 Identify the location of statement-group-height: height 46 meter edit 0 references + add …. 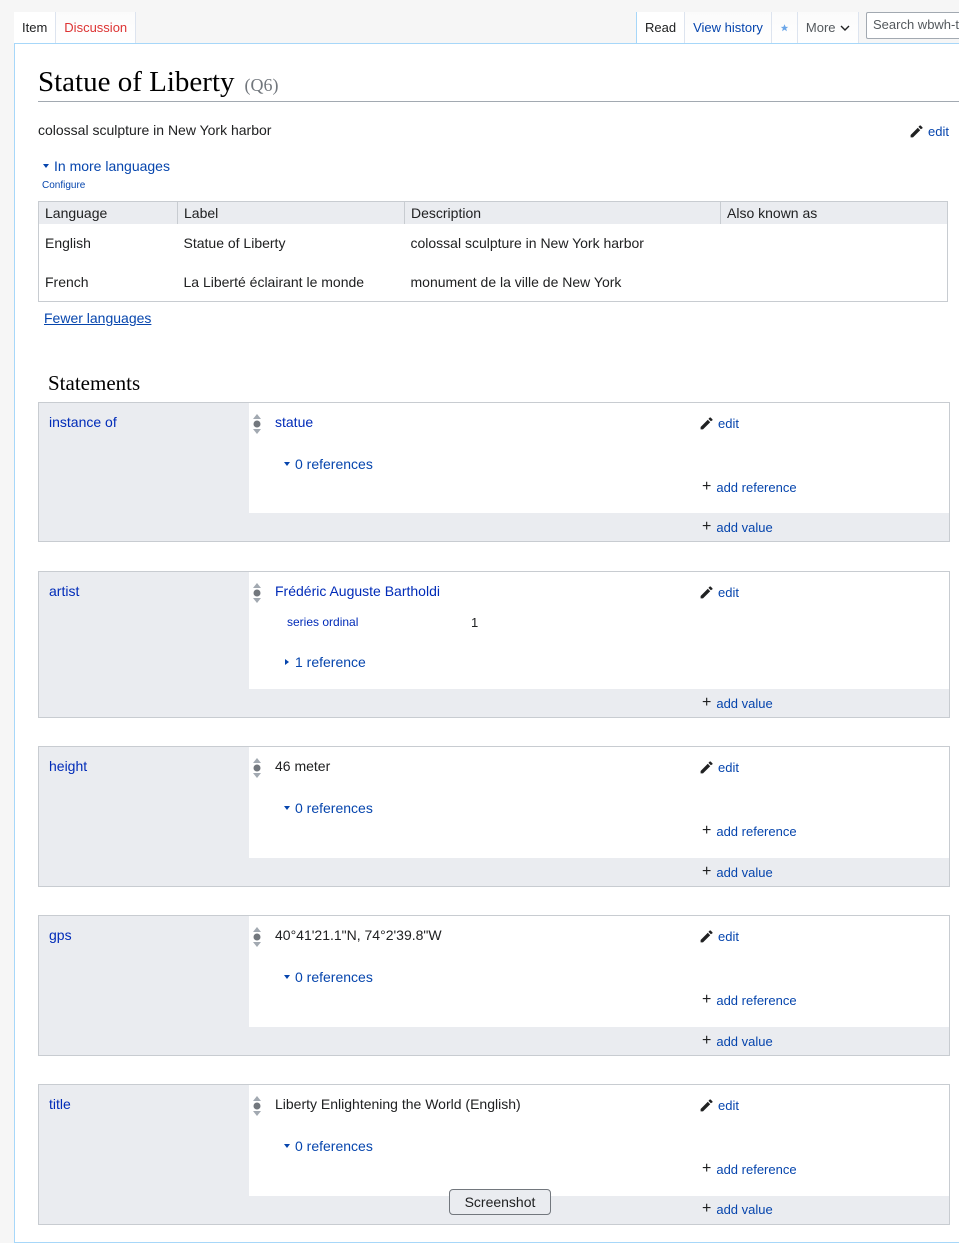
(494, 816).